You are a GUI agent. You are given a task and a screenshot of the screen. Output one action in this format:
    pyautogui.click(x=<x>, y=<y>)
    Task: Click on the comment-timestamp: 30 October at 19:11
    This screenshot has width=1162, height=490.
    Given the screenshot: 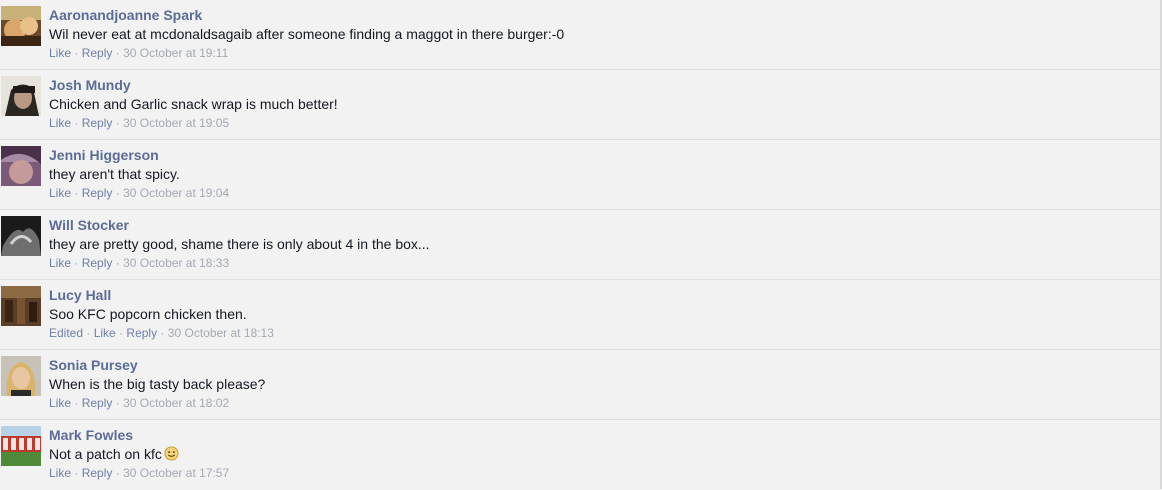 What is the action you would take?
    pyautogui.click(x=175, y=53)
    